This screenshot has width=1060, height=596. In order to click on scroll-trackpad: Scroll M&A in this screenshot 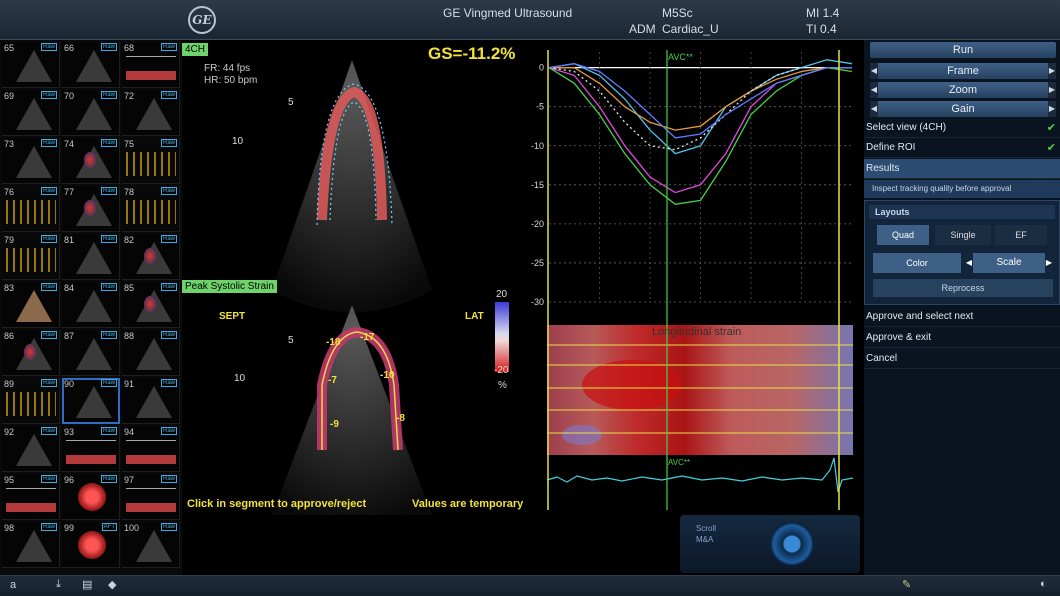, I will do `click(770, 544)`.